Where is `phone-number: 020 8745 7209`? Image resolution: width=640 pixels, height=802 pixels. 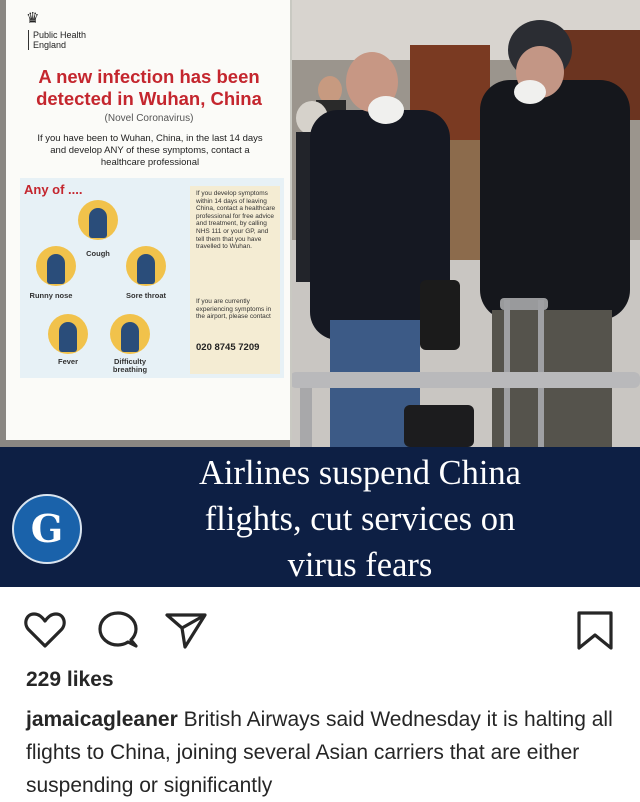 phone-number: 020 8745 7209 is located at coordinates (228, 347).